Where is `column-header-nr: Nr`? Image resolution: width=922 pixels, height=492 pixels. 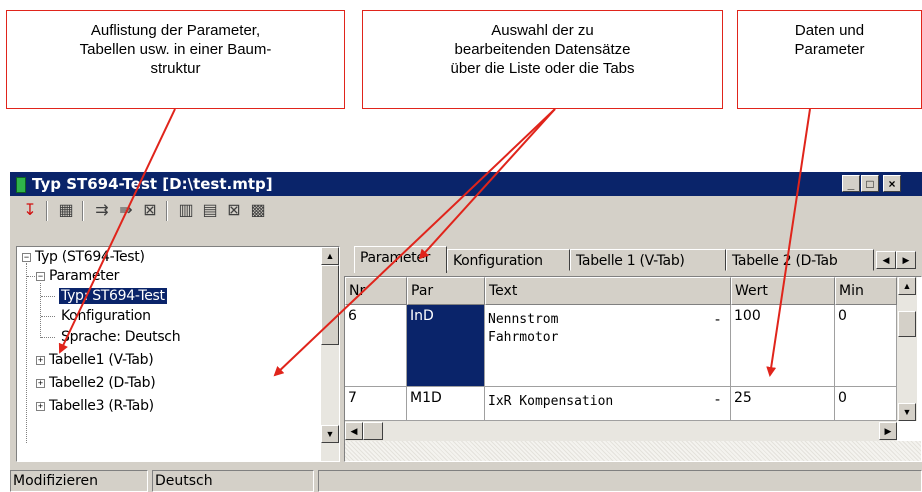
column-header-nr: Nr is located at coordinates (376, 291).